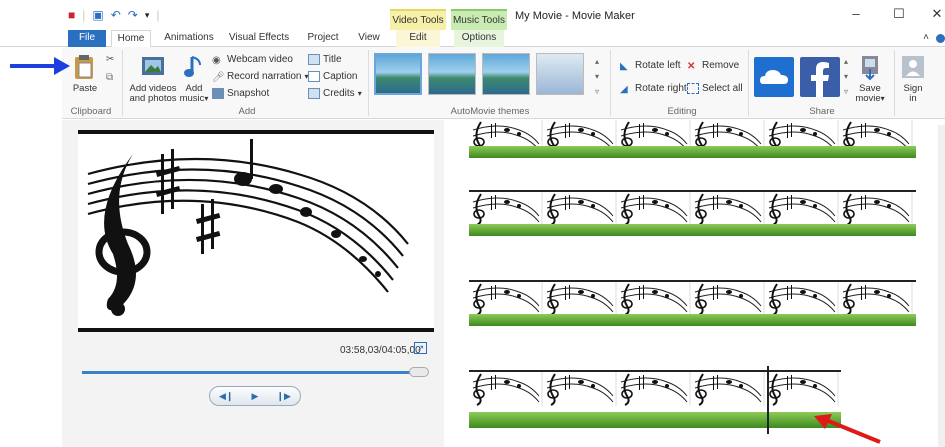  What do you see at coordinates (252, 59) in the screenshot?
I see `webcam-video-button: ◉ Webcam video` at bounding box center [252, 59].